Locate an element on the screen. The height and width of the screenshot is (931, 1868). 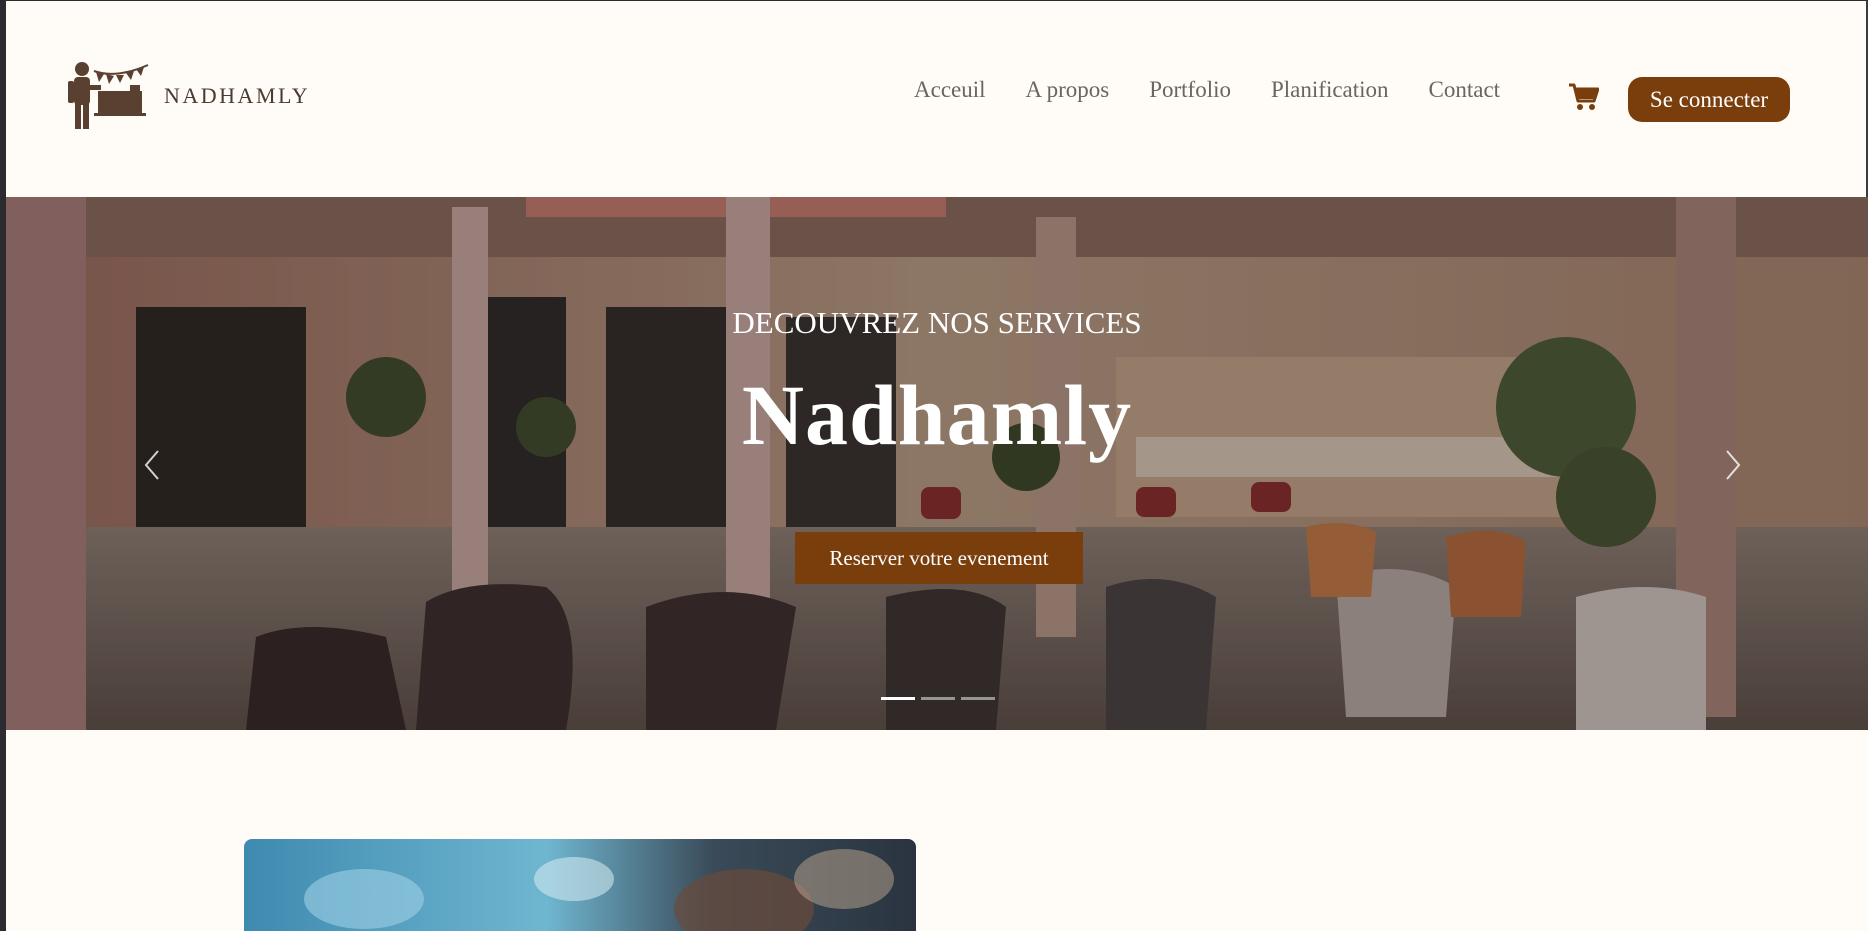
waiter-bunting-logo-icon is located at coordinates (108, 95).